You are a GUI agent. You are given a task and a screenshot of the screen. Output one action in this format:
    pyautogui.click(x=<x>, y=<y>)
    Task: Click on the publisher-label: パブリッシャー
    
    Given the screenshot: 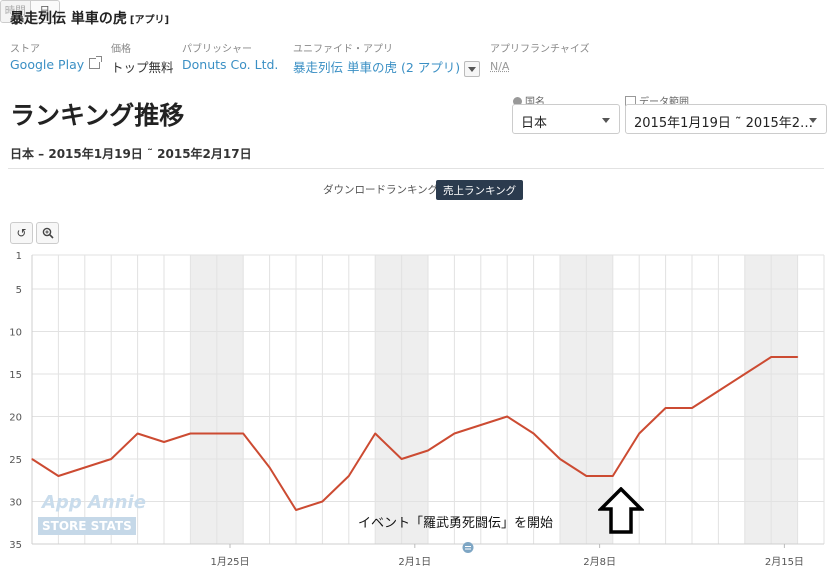 What is the action you would take?
    pyautogui.click(x=217, y=49)
    